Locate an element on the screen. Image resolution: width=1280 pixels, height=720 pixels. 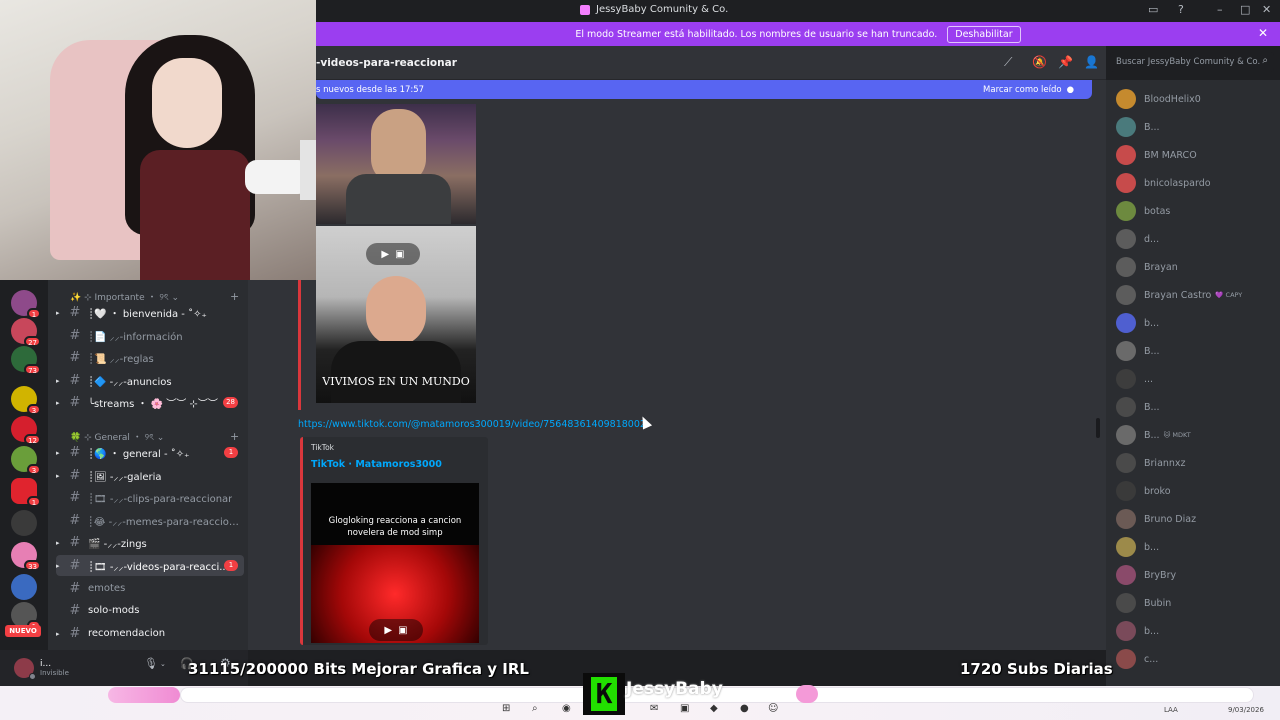
member-item: botas is located at coordinates (1143, 211).